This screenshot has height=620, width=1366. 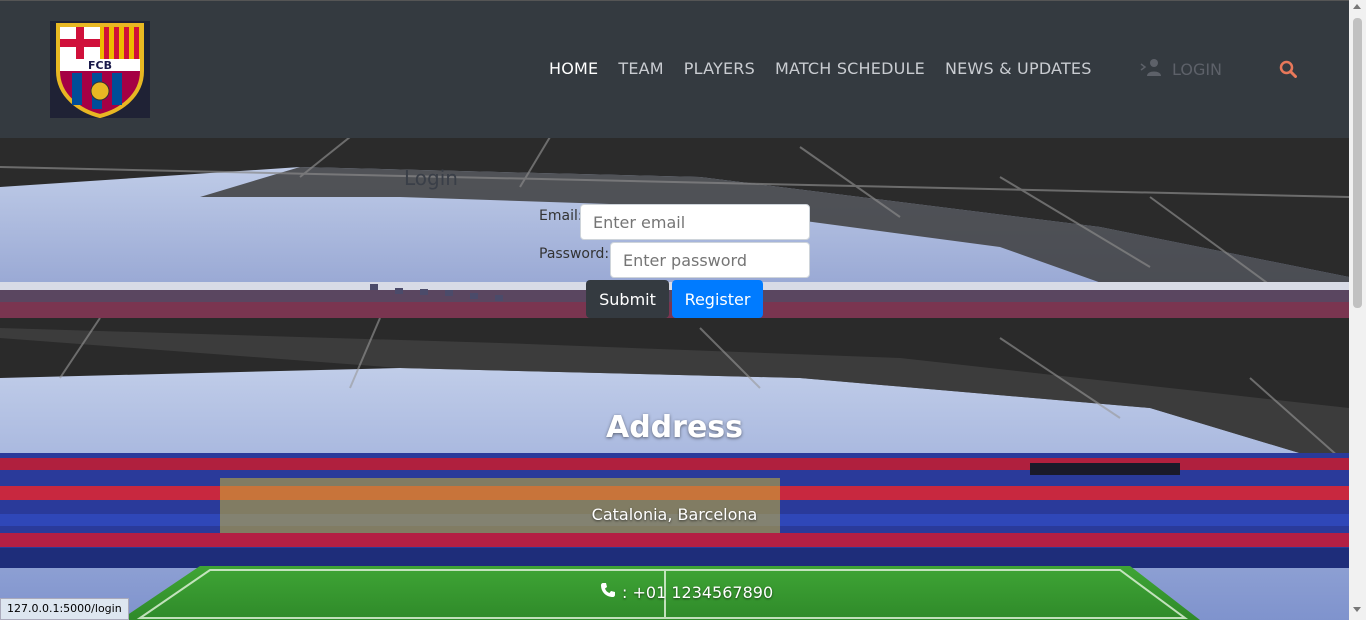 What do you see at coordinates (640, 69) in the screenshot?
I see `nav-team: TEAM` at bounding box center [640, 69].